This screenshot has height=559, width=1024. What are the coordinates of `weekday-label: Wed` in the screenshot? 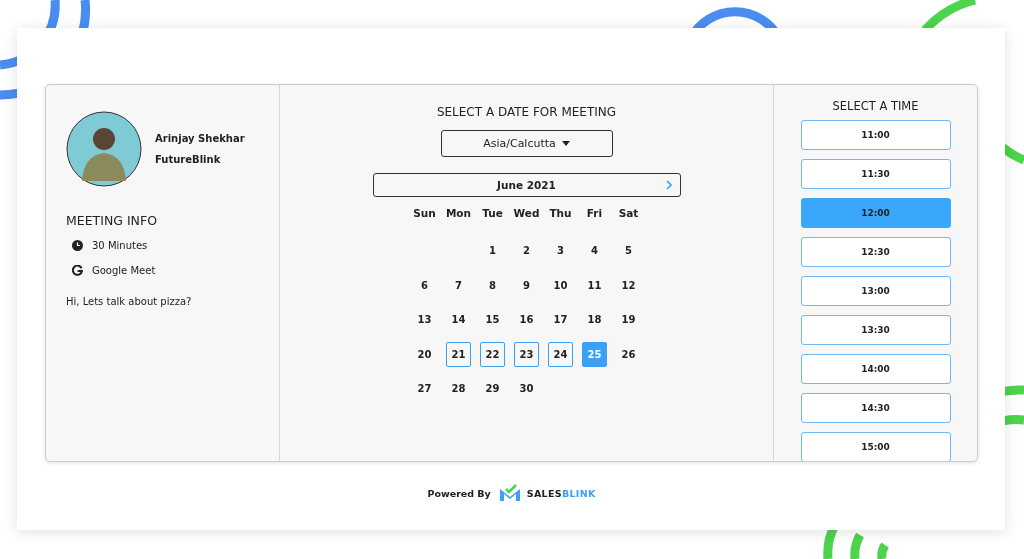 It's located at (526, 213).